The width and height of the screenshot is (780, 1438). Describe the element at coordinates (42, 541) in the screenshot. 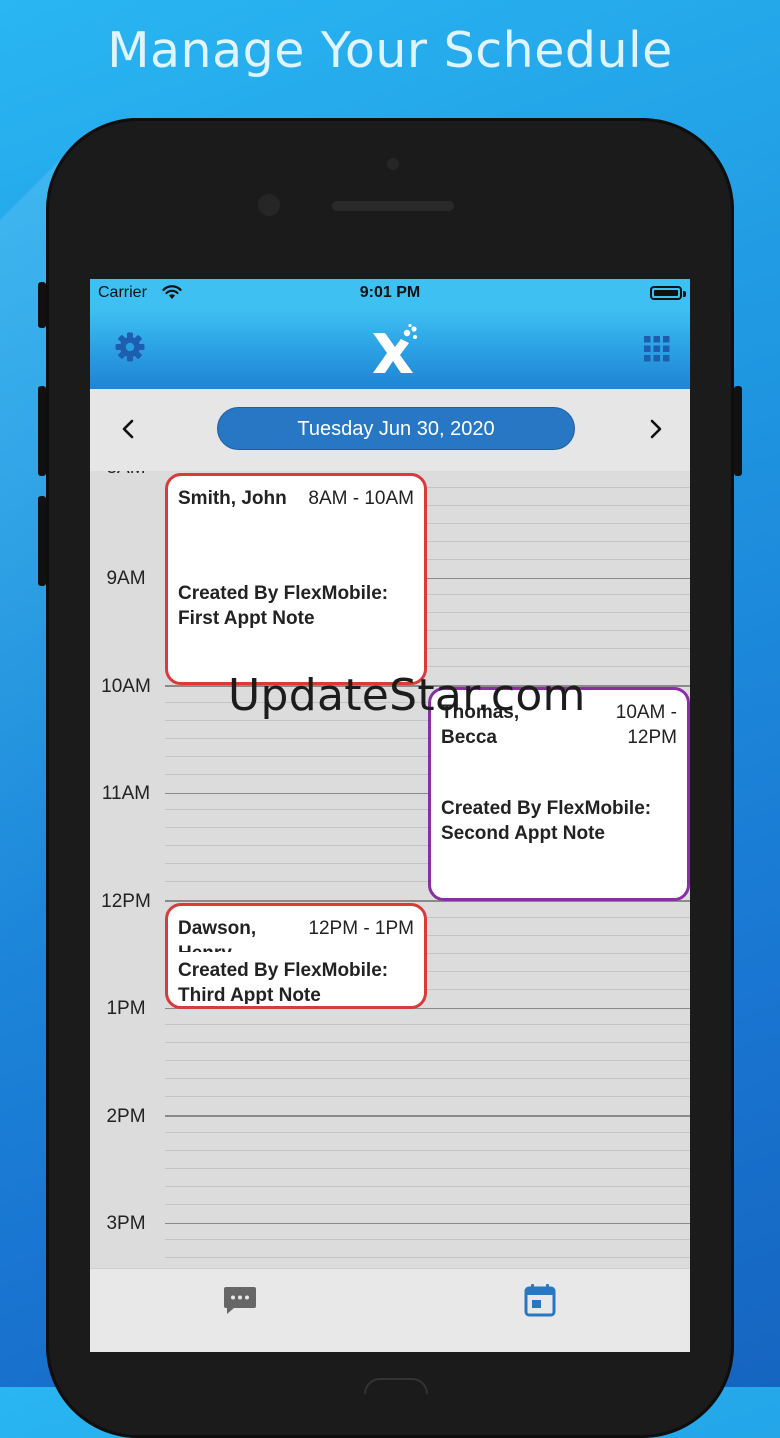

I see `phone-volume-down` at that location.